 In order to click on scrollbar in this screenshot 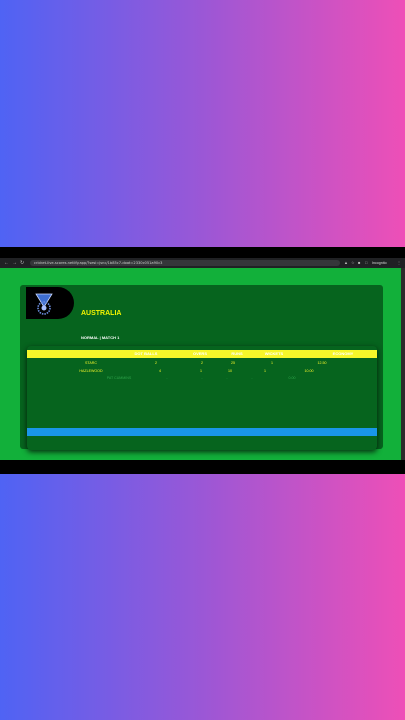, I will do `click(403, 364)`.